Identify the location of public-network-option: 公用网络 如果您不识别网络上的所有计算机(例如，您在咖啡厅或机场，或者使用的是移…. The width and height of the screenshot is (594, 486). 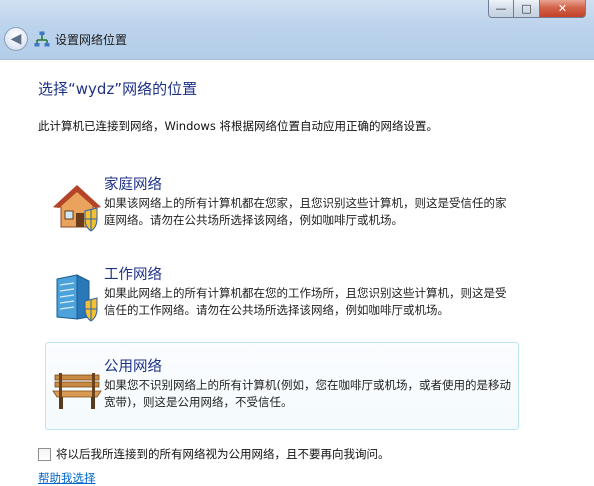
(282, 386).